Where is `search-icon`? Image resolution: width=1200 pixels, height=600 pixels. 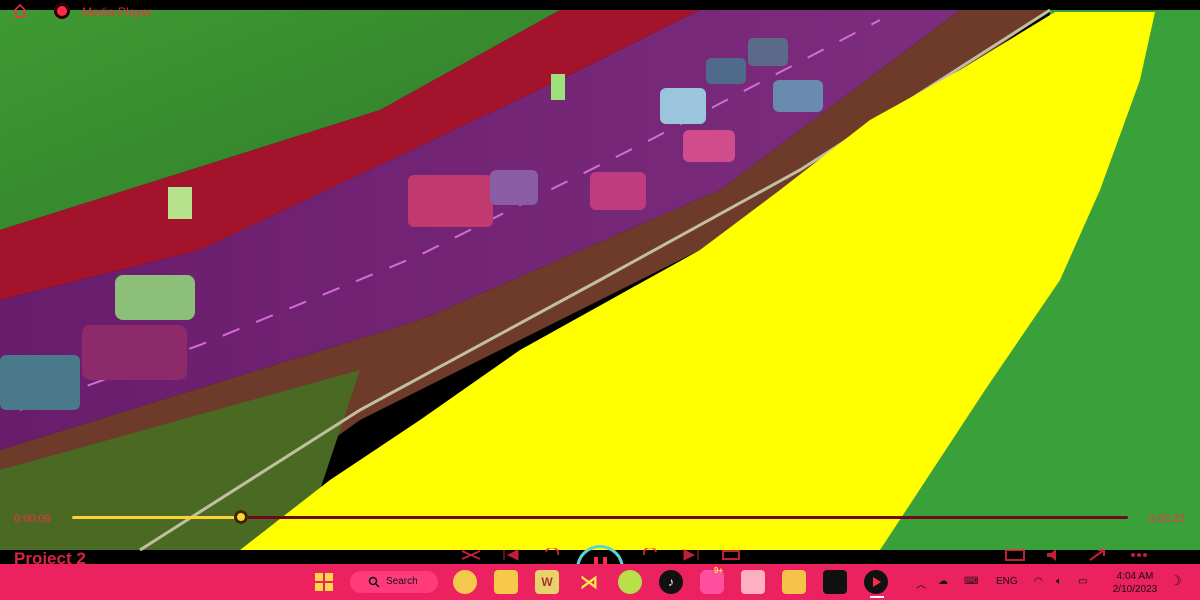
search-icon is located at coordinates (374, 582).